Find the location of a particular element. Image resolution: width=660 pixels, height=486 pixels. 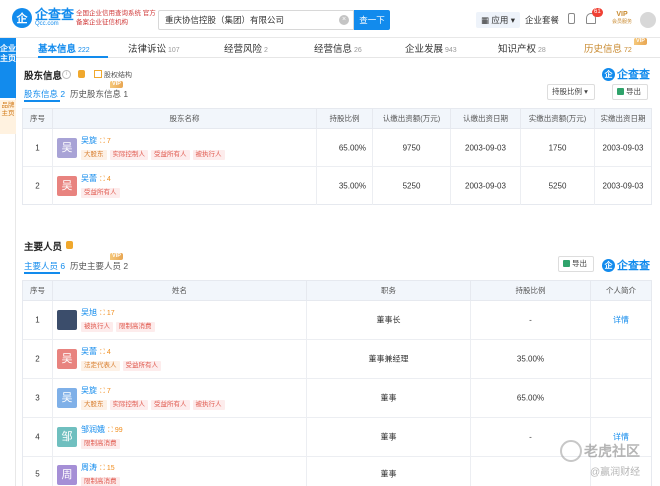

vip-service-label: 会员服务 is located at coordinates (621, 22).